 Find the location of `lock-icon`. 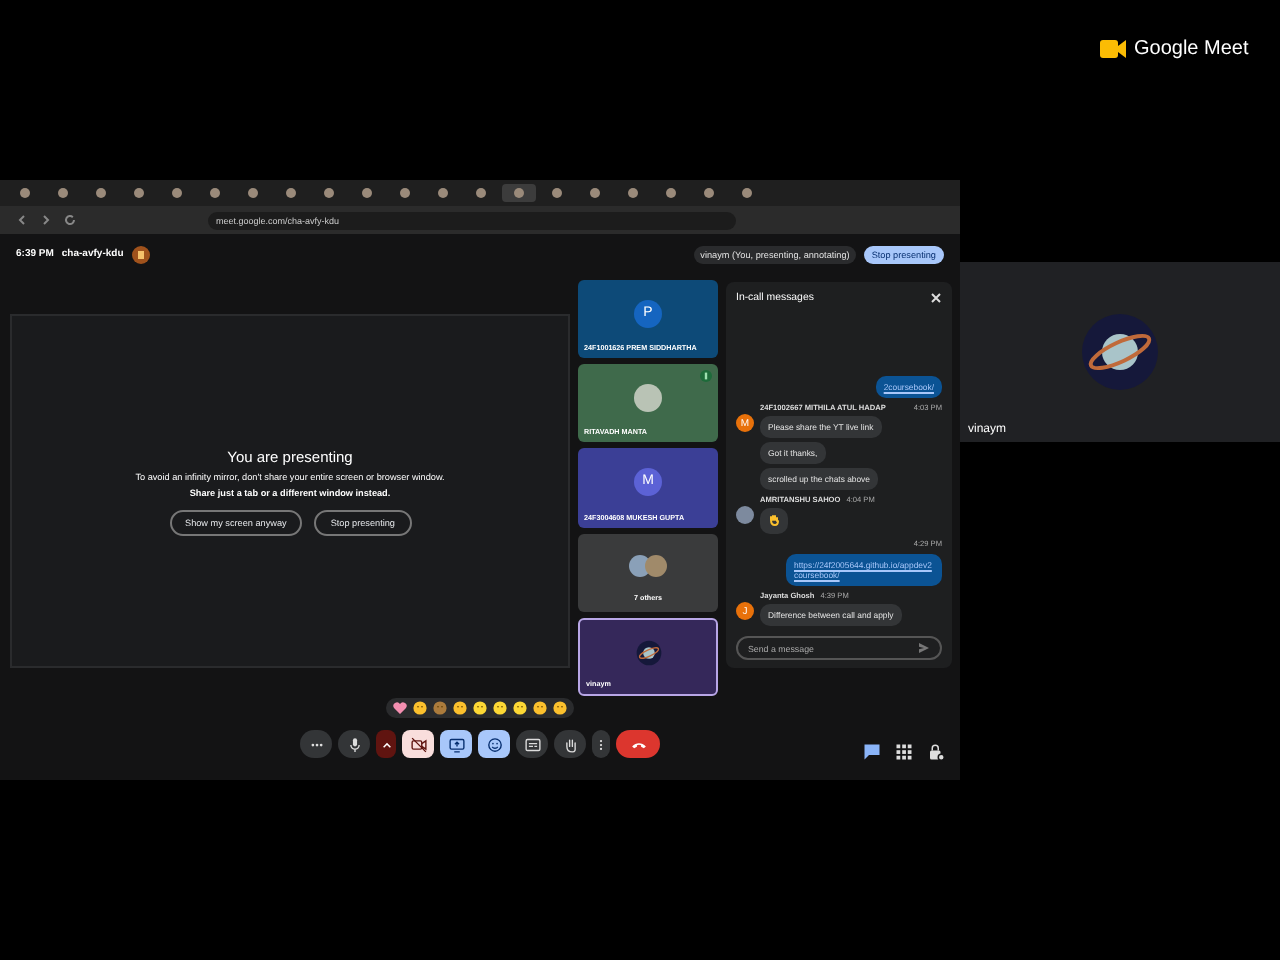

lock-icon is located at coordinates (936, 752).